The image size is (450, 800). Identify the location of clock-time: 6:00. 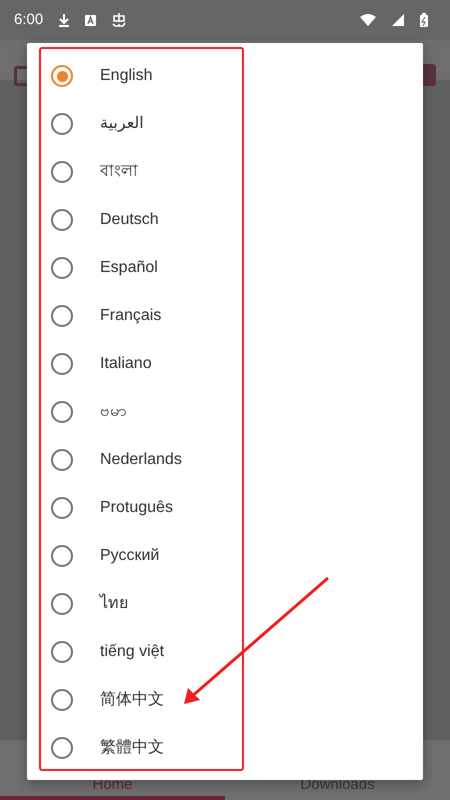
(29, 20).